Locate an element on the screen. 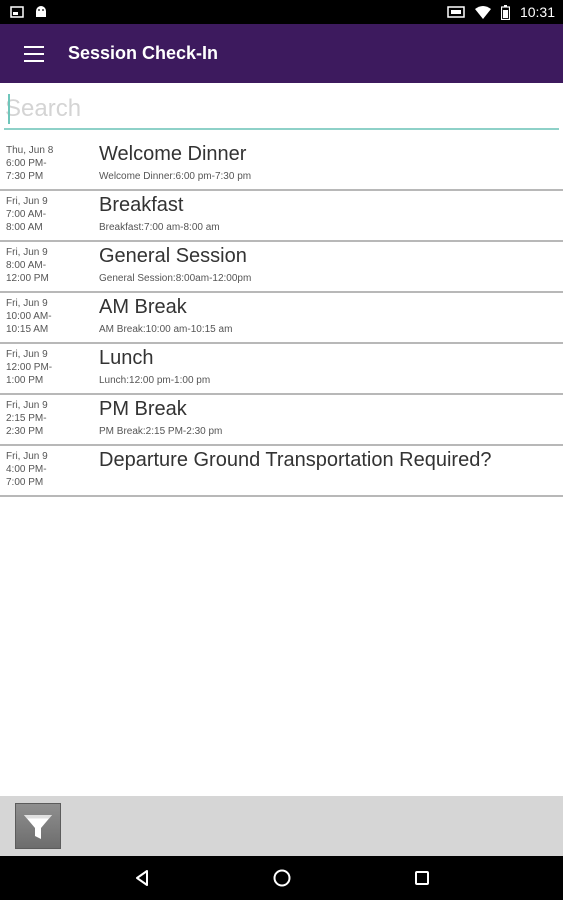 The height and width of the screenshot is (900, 563). session-title: Lunch is located at coordinates (126, 358).